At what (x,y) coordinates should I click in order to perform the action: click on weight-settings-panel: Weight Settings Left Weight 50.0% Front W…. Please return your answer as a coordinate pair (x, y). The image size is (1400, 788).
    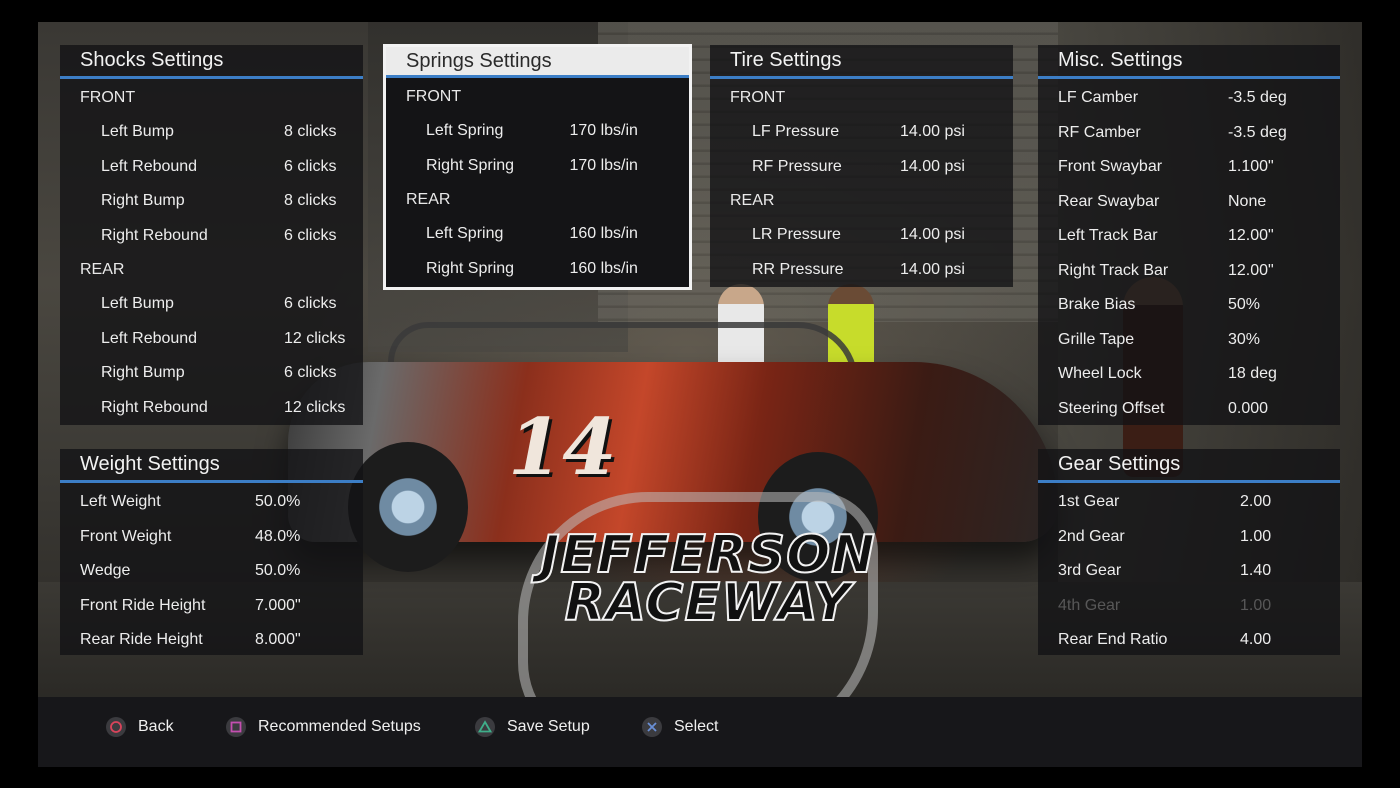
    Looking at the image, I should click on (211, 552).